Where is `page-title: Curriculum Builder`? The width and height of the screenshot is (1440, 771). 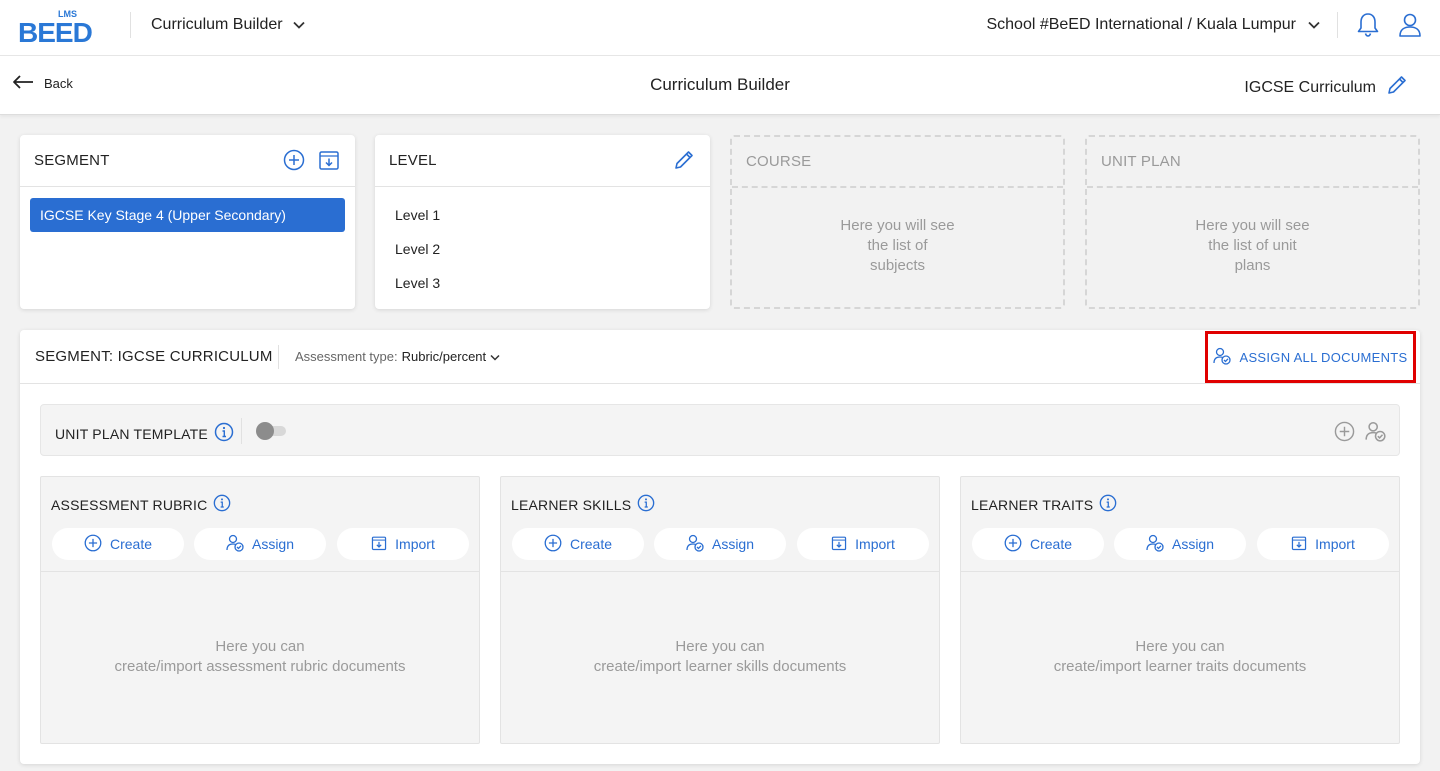
page-title: Curriculum Builder is located at coordinates (720, 84).